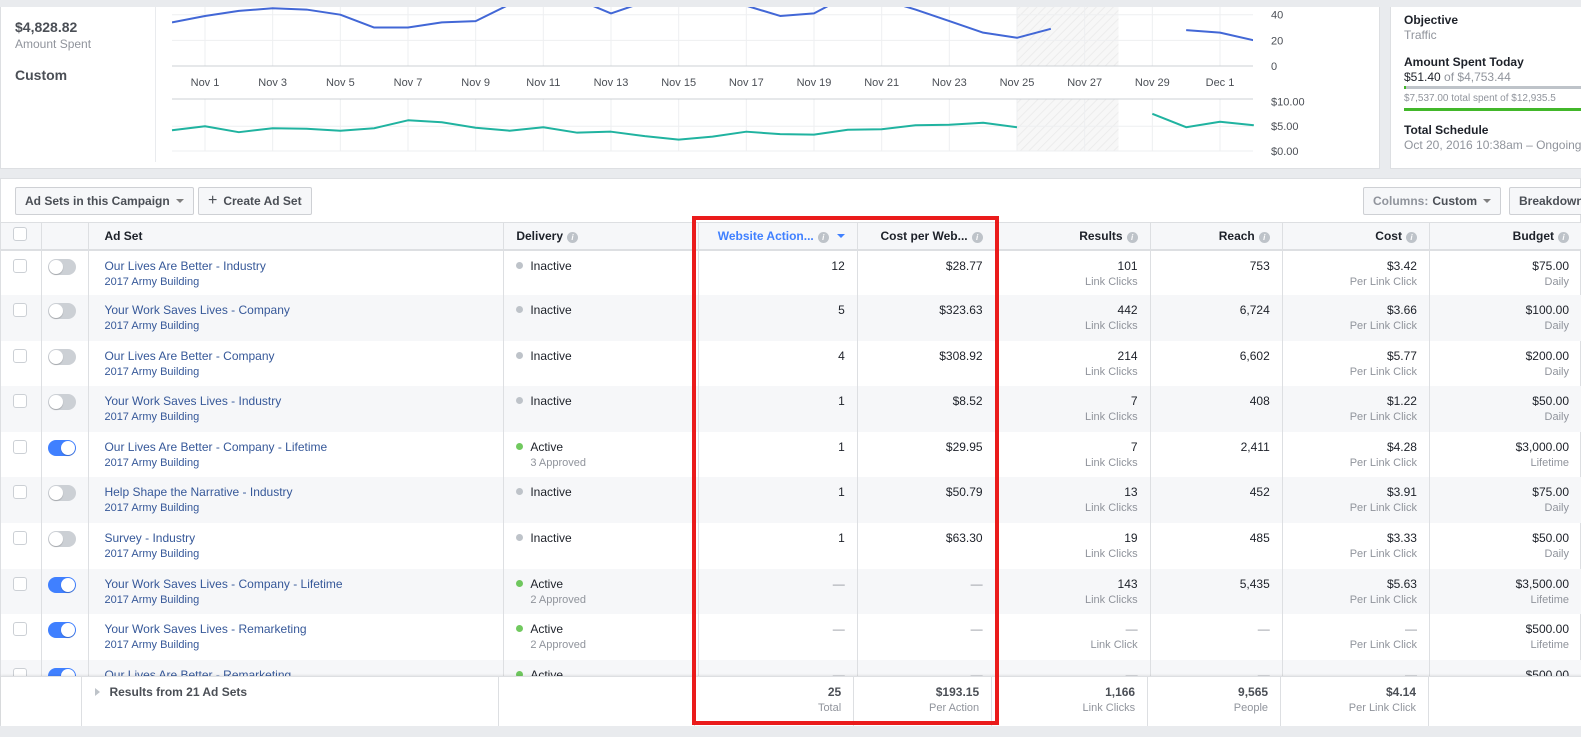 The height and width of the screenshot is (737, 1581). Describe the element at coordinates (104, 201) in the screenshot. I see `ad-sets-dropdown: Ad Sets in this Campaign` at that location.